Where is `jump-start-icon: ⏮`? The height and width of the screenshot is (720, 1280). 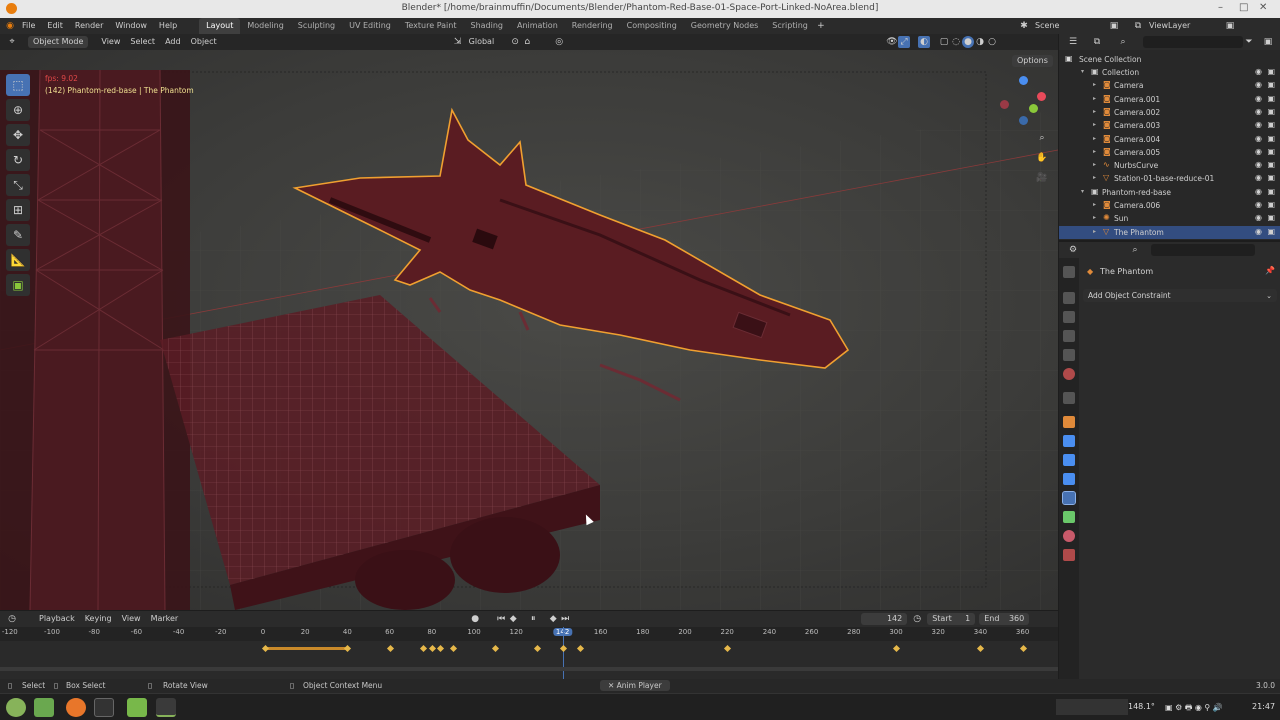
jump-start-icon: ⏮ is located at coordinates (501, 619).